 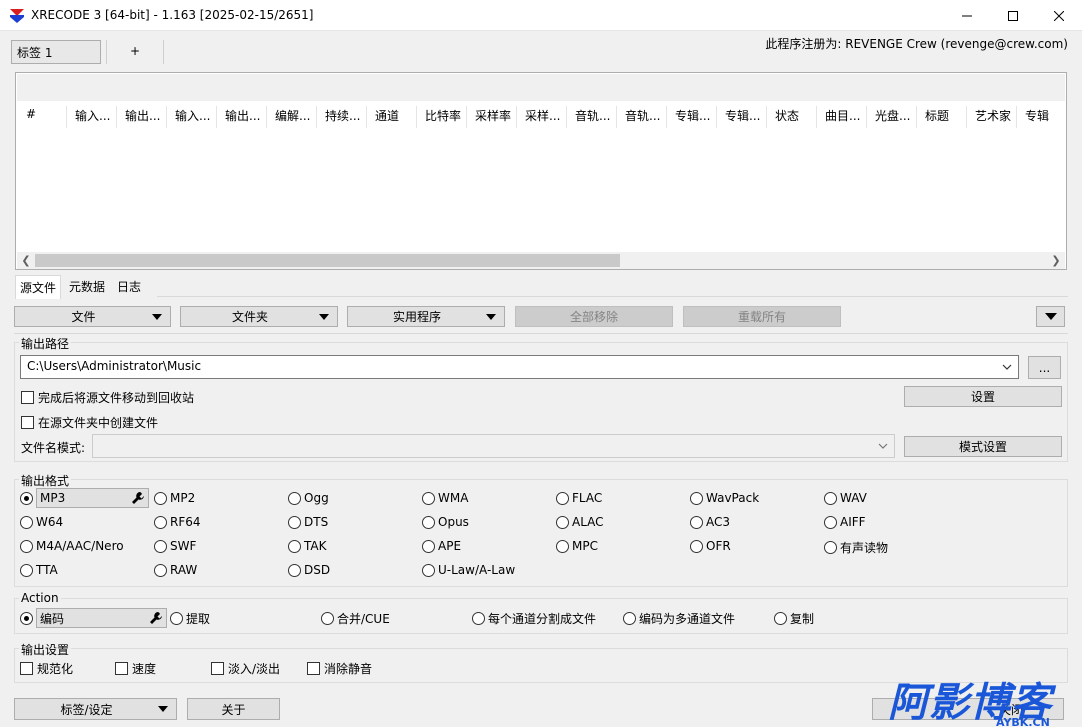 I want to click on create-in-source-checkbox: 在源文件夹中创建文件, so click(x=89, y=422).